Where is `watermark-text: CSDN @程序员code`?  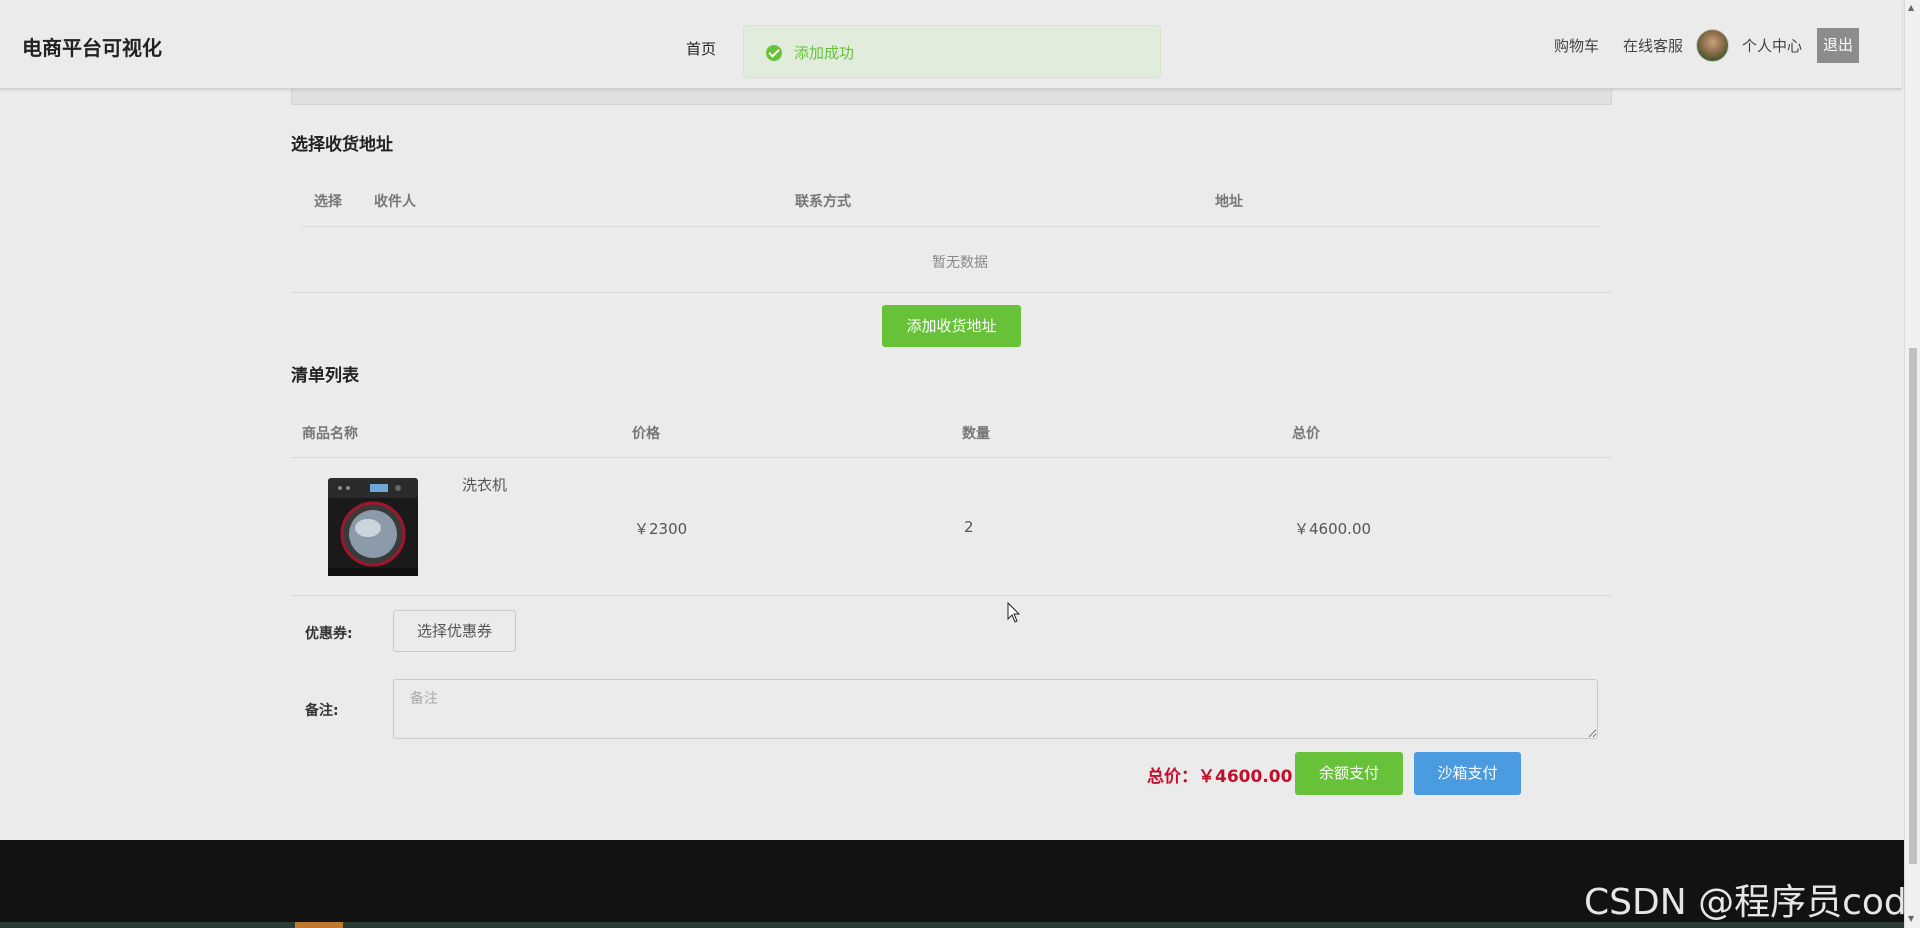
watermark-text: CSDN @程序员code is located at coordinates (1752, 902).